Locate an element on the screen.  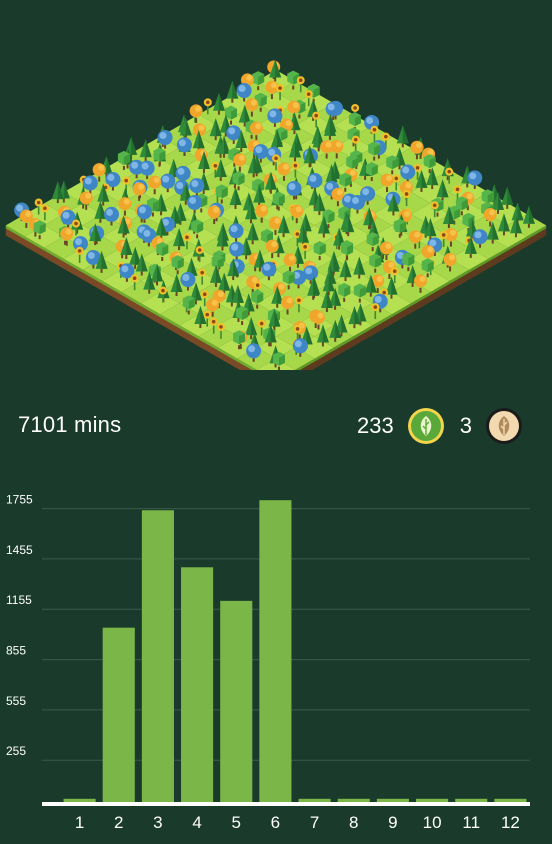
y-tick-label: 1155 is located at coordinates (19, 600).